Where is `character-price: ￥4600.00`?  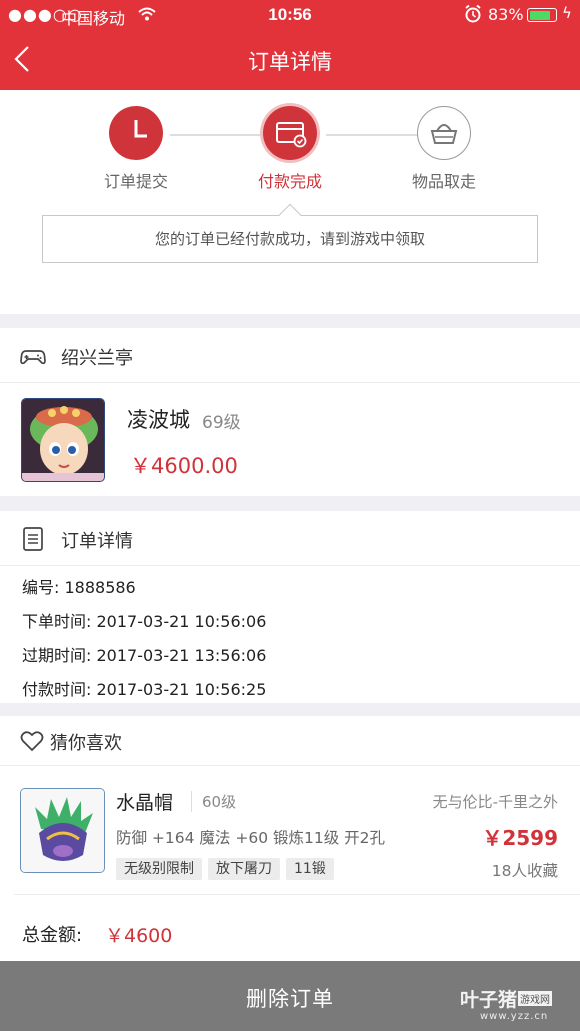
character-price: ￥4600.00 is located at coordinates (184, 466).